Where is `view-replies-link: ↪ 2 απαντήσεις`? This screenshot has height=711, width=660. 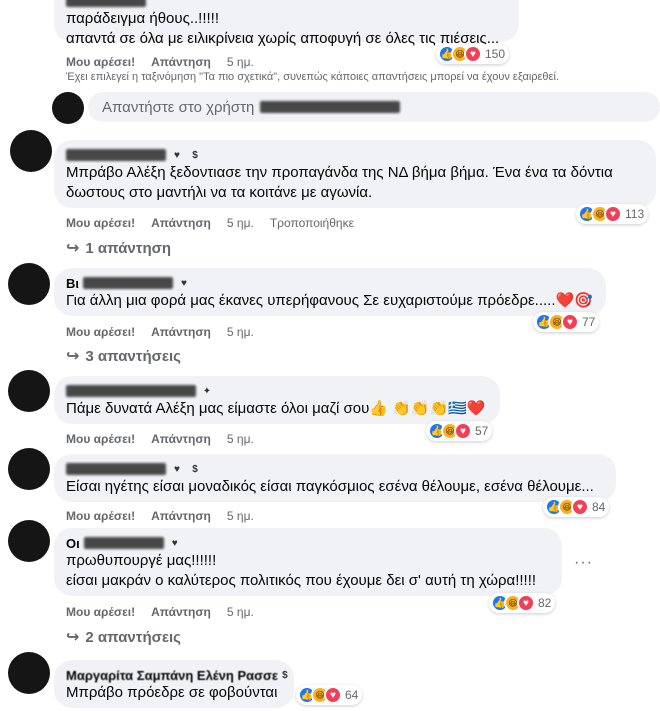 view-replies-link: ↪ 2 απαντήσεις is located at coordinates (123, 637).